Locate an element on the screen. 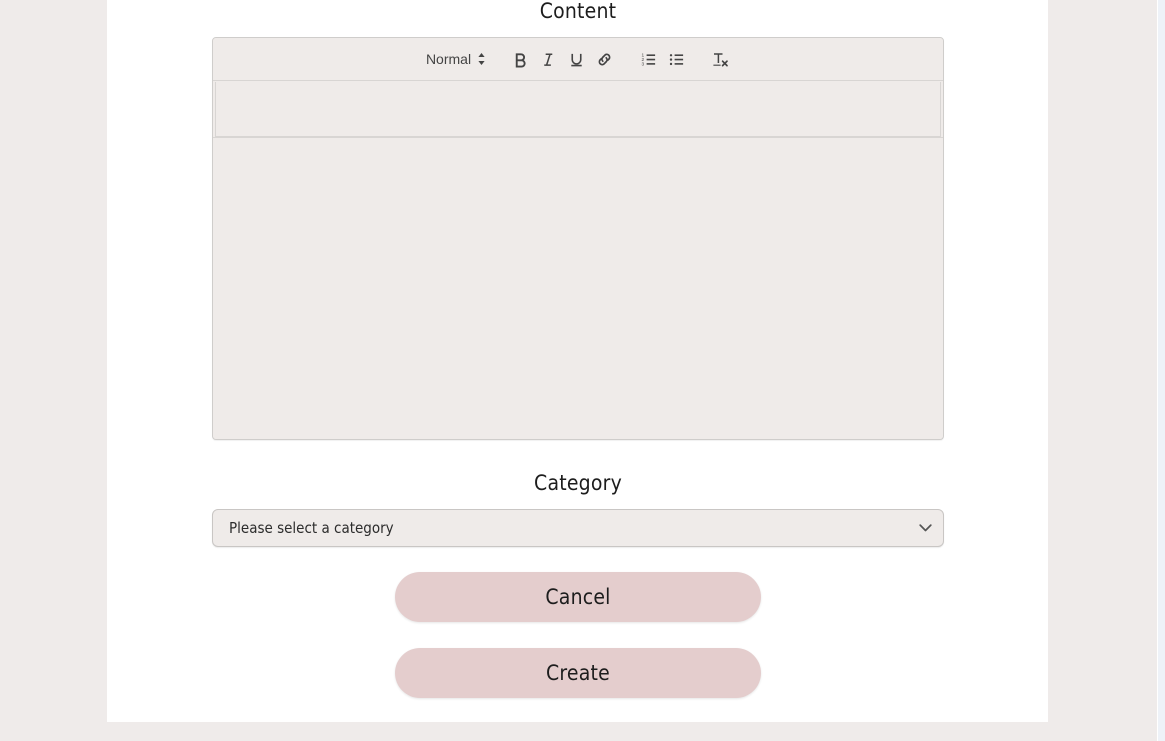  link-button is located at coordinates (604, 59).